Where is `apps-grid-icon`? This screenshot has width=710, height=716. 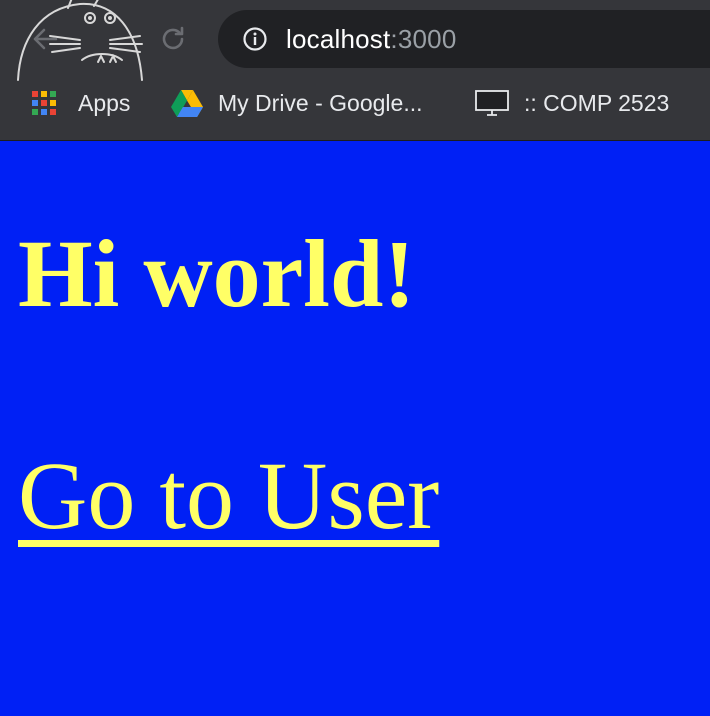
apps-grid-icon is located at coordinates (44, 103).